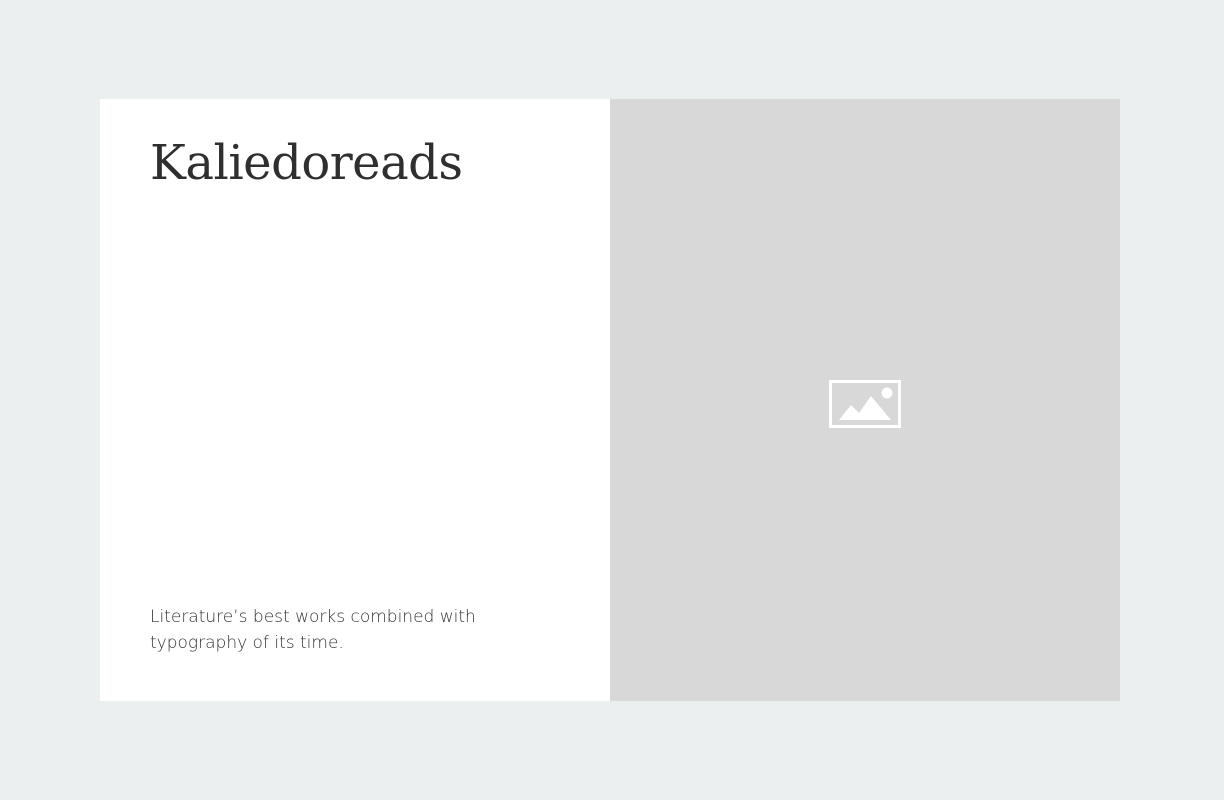 The height and width of the screenshot is (800, 1224). What do you see at coordinates (865, 404) in the screenshot?
I see `image-placeholder-icon` at bounding box center [865, 404].